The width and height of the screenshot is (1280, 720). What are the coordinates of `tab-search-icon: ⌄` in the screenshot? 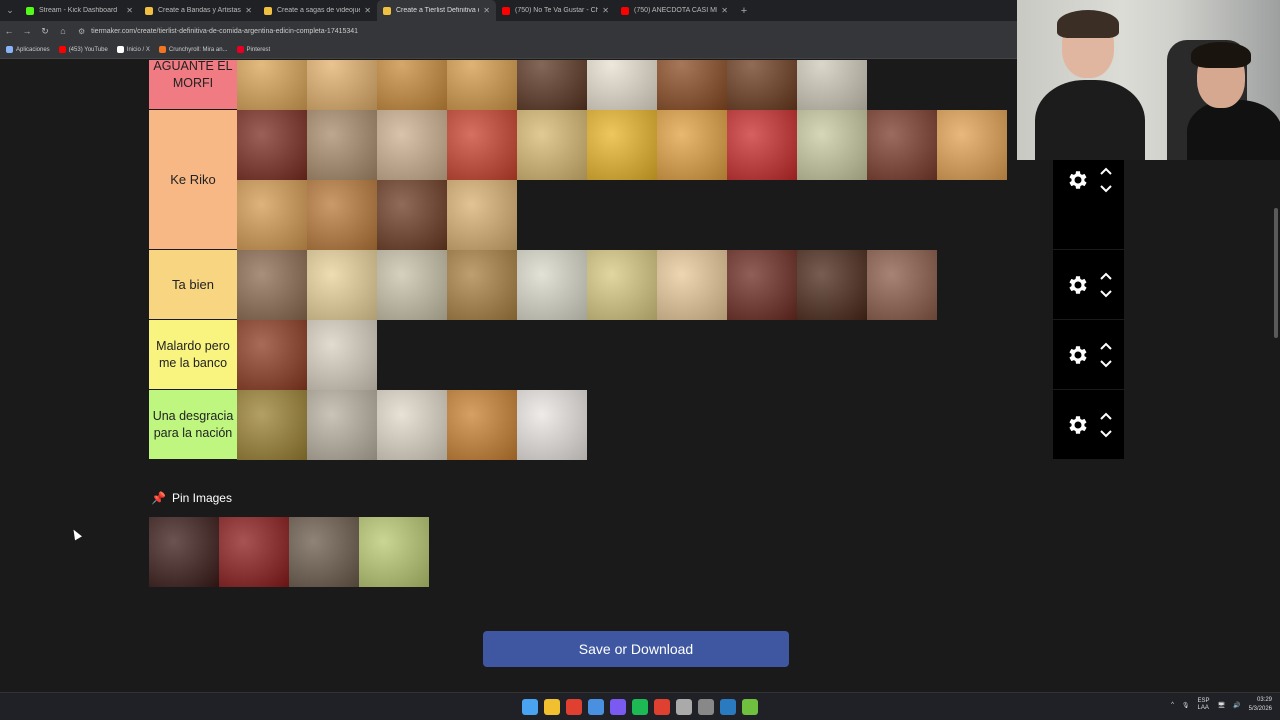 It's located at (10, 10).